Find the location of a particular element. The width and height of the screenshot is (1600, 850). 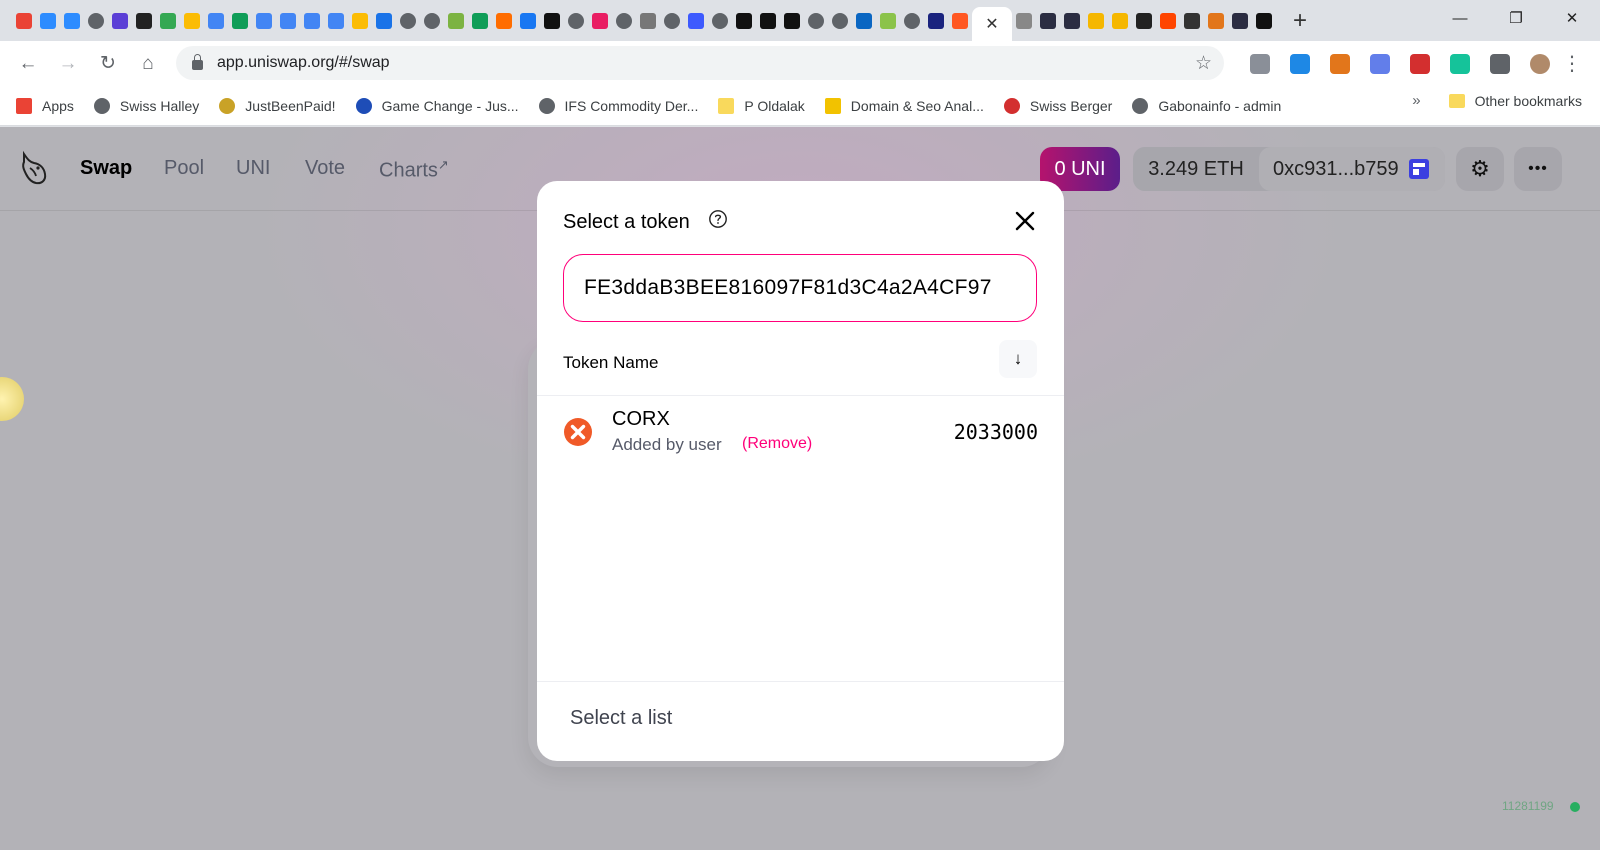

sort-toggle-button: ↓ is located at coordinates (1018, 359).